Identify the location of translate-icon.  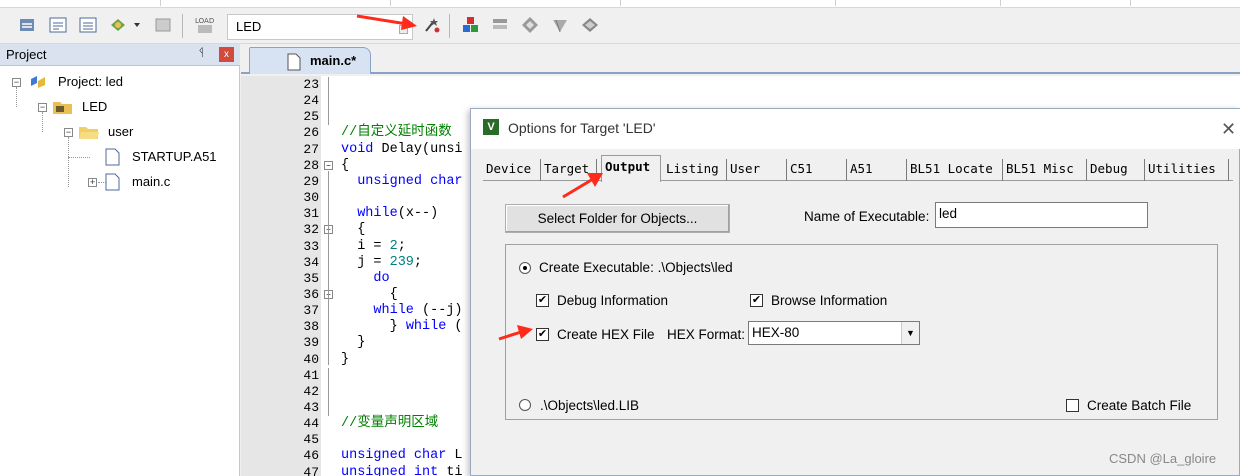
(27, 25).